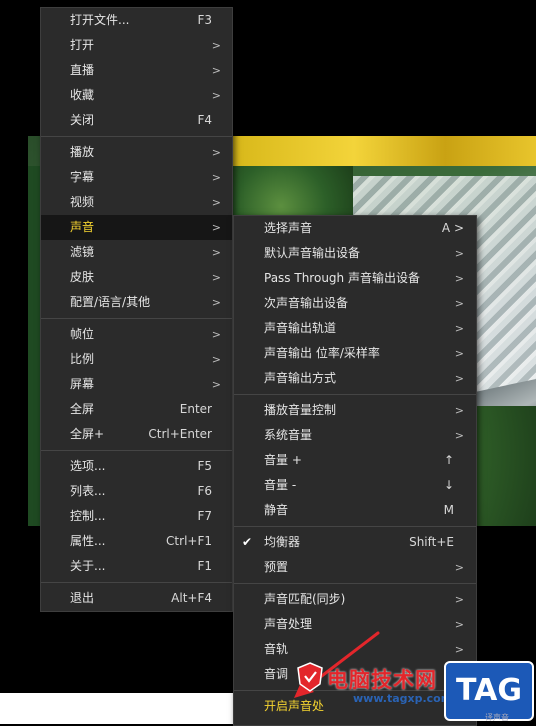  I want to click on watermark-corner-text: 译声音, so click(497, 717).